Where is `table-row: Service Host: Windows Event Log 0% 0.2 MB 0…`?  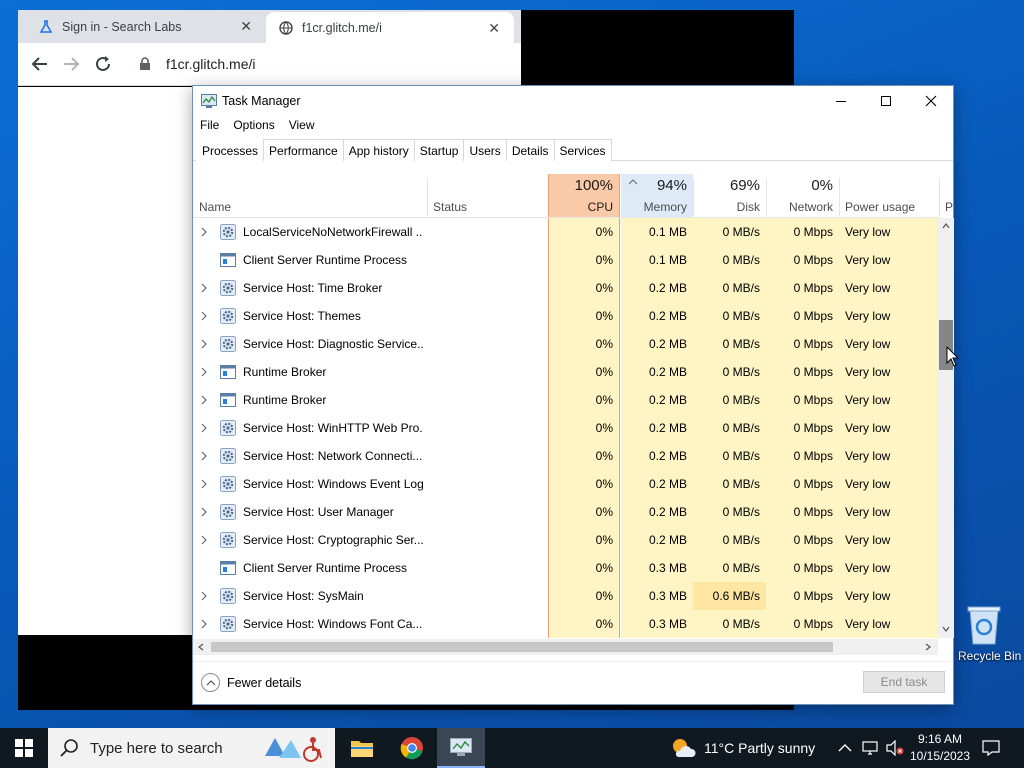 table-row: Service Host: Windows Event Log 0% 0.2 MB 0… is located at coordinates (566, 484).